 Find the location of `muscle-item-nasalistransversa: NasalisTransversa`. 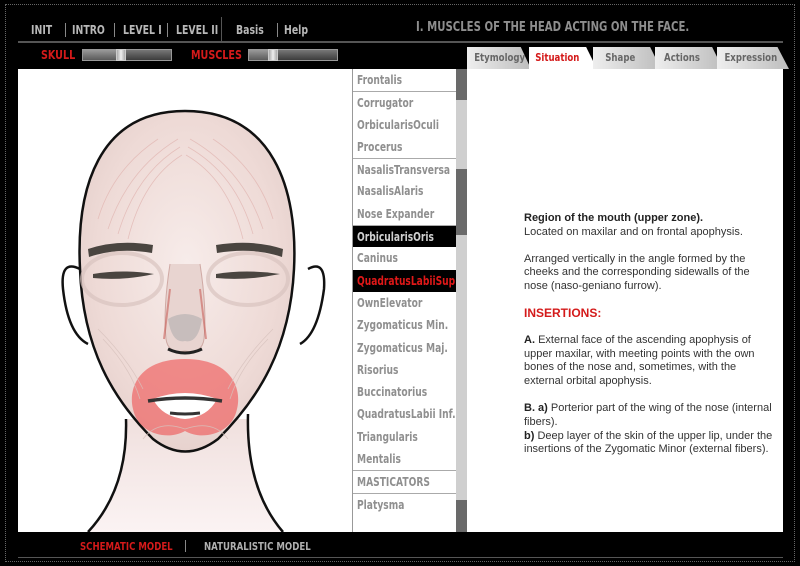

muscle-item-nasalistransversa: NasalisTransversa is located at coordinates (404, 169).